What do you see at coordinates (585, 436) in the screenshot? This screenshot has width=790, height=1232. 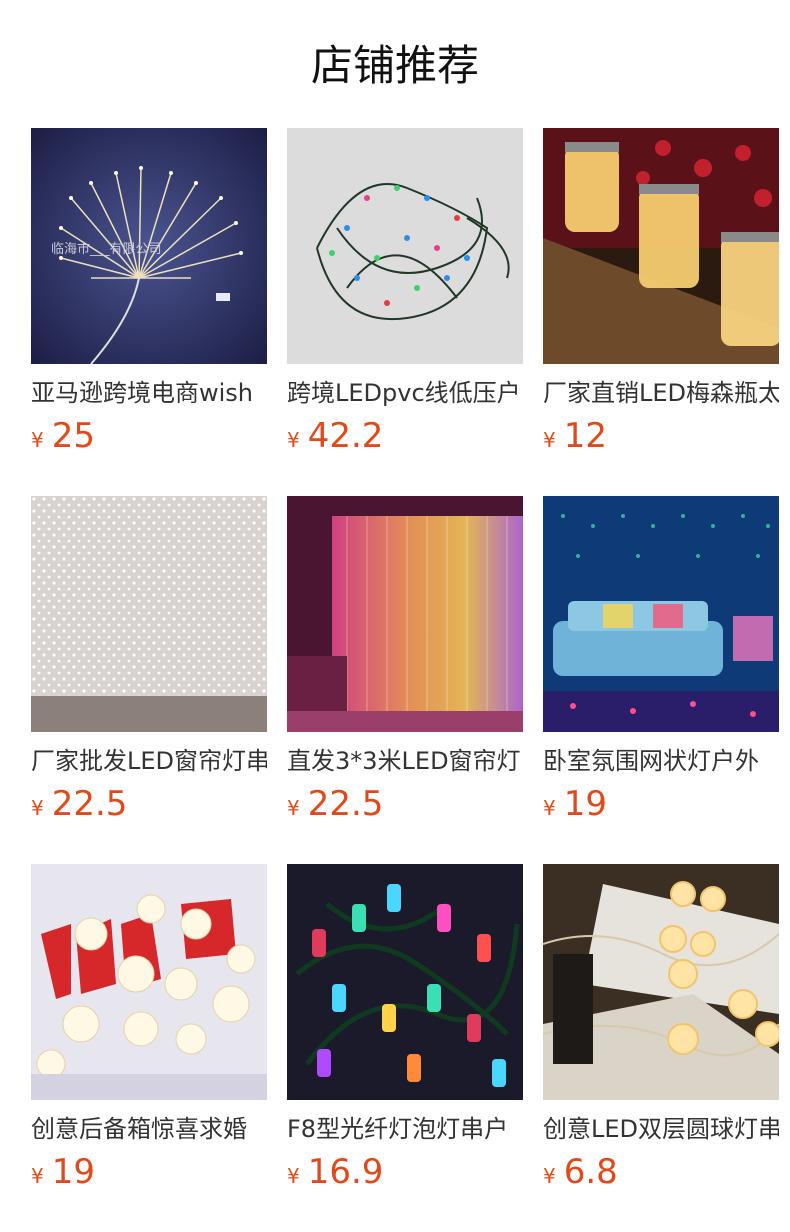 I see `price-amount: 12` at bounding box center [585, 436].